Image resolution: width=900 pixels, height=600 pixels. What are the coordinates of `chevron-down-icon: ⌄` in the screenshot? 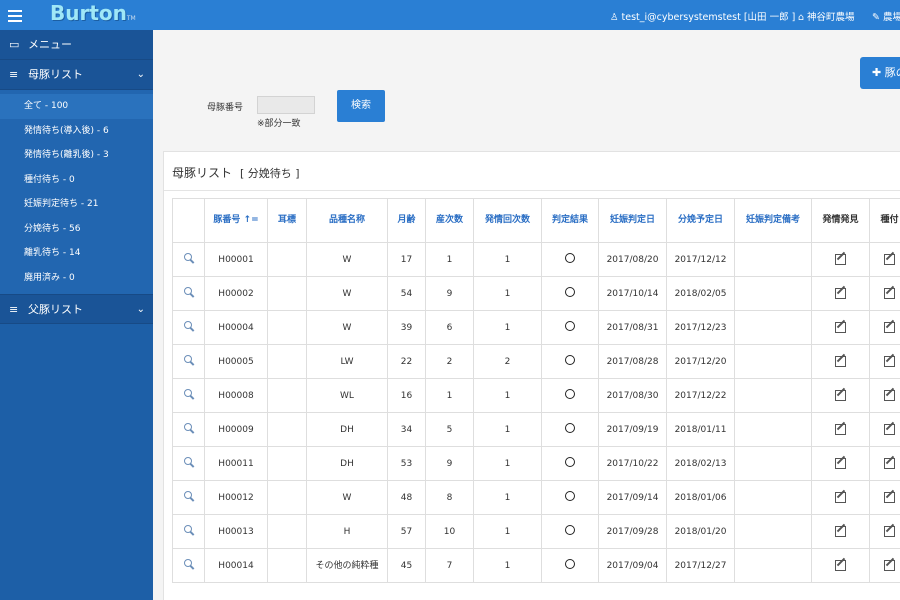 It's located at (140, 309).